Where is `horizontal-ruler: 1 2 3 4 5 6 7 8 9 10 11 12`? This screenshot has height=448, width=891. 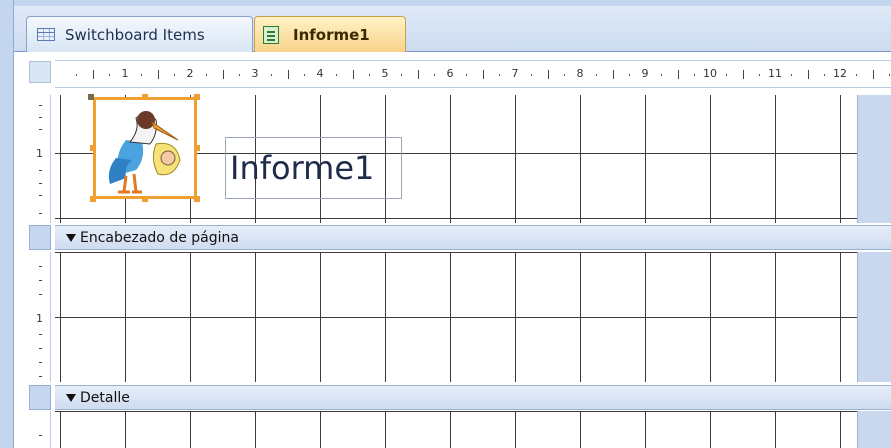
horizontal-ruler: 1 2 3 4 5 6 7 8 9 10 11 12 is located at coordinates (473, 74).